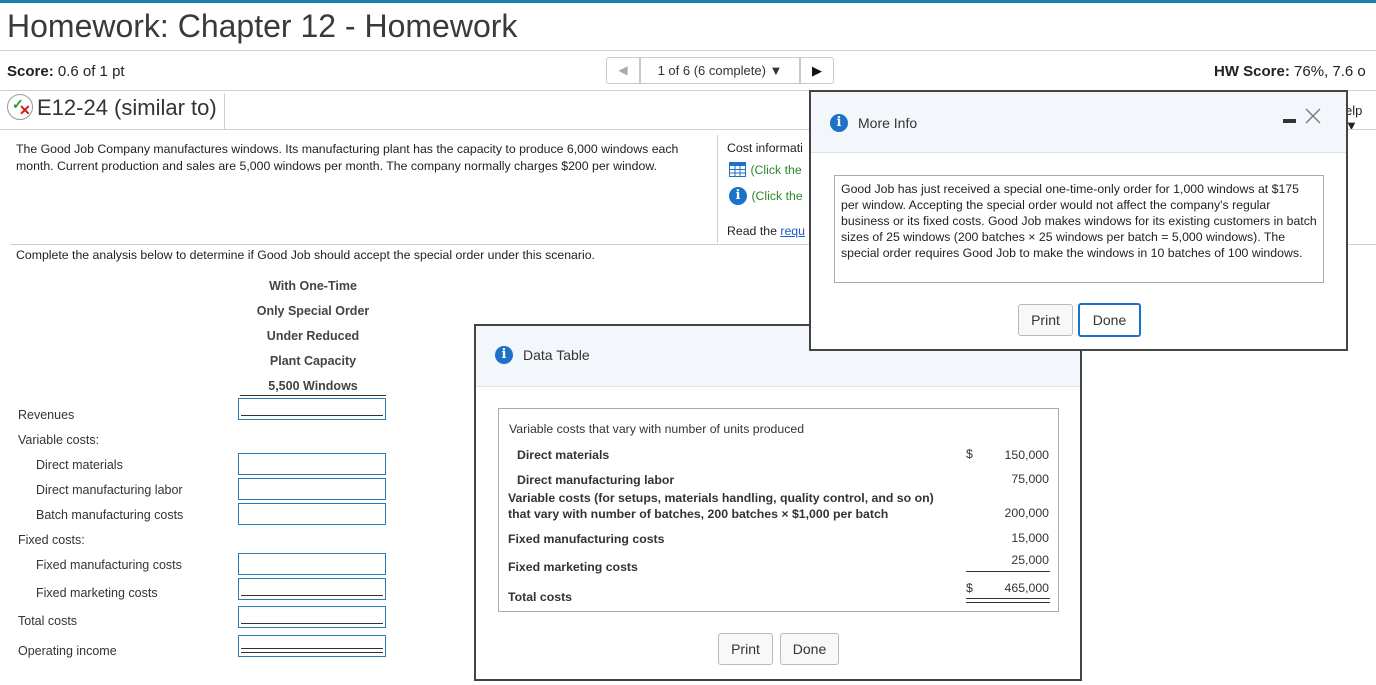 The height and width of the screenshot is (685, 1376). Describe the element at coordinates (313, 311) in the screenshot. I see `column-header-line: Only Special Order` at that location.